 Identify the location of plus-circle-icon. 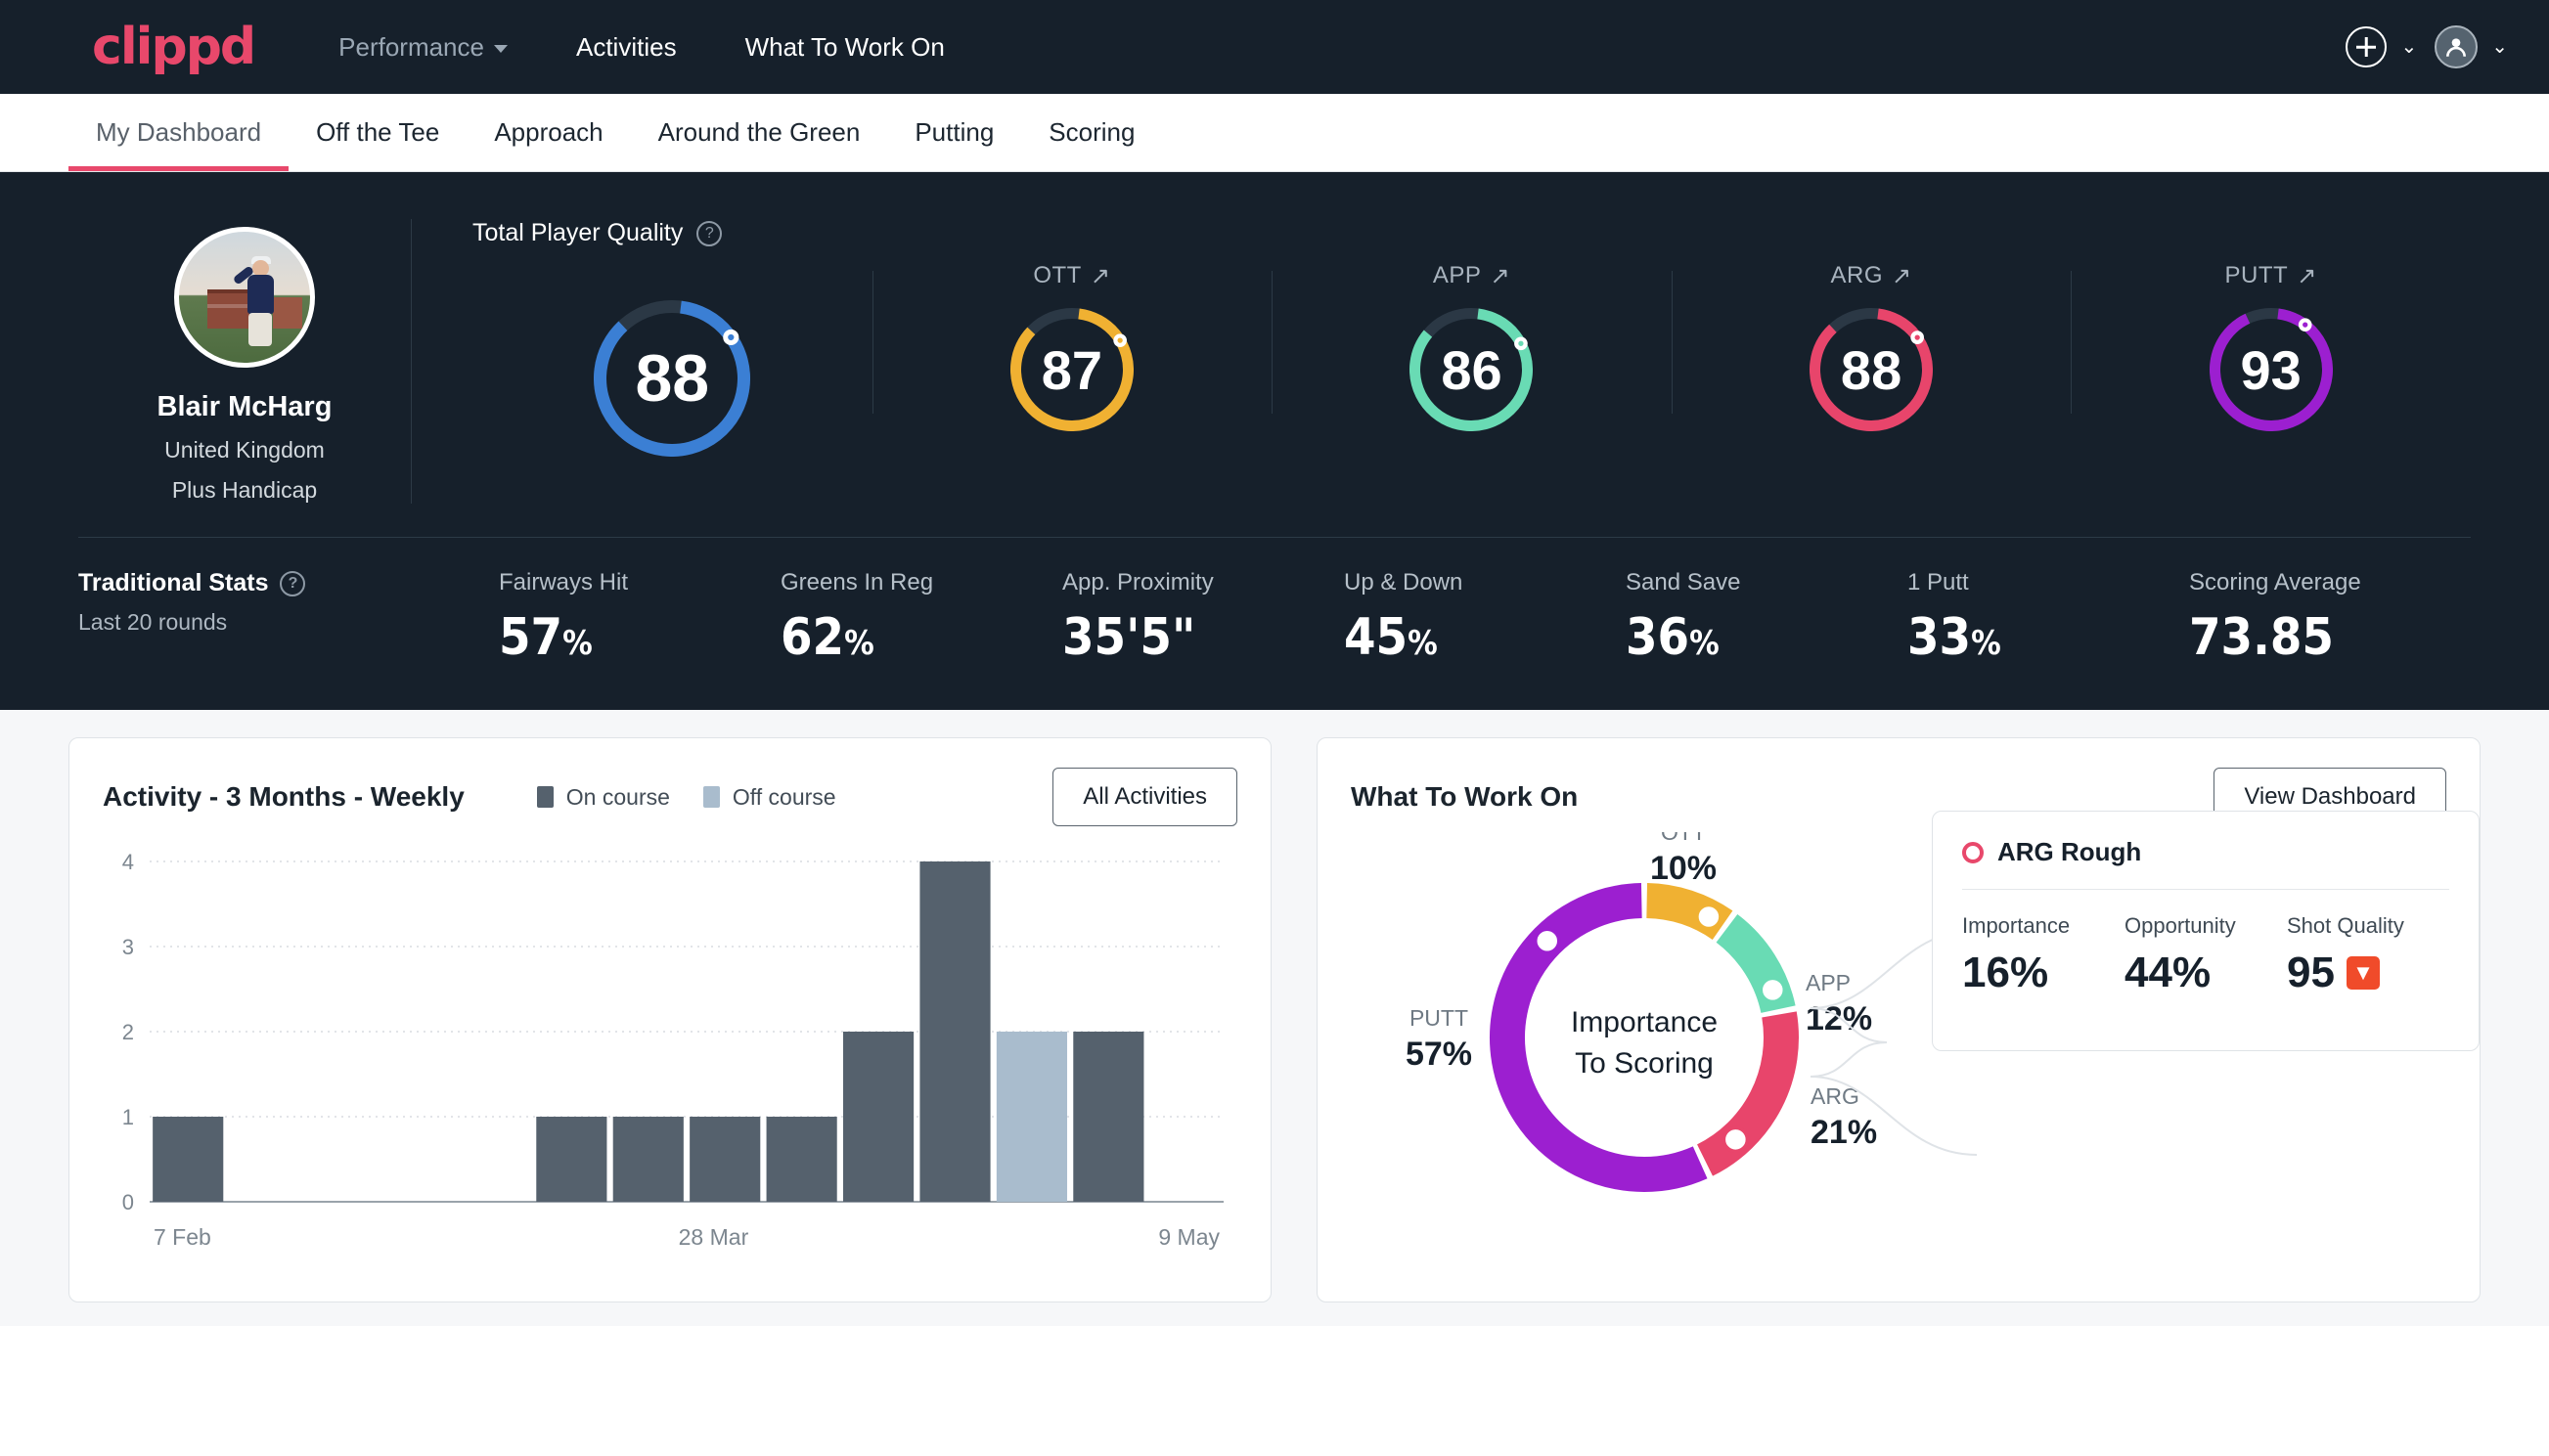
(2367, 46).